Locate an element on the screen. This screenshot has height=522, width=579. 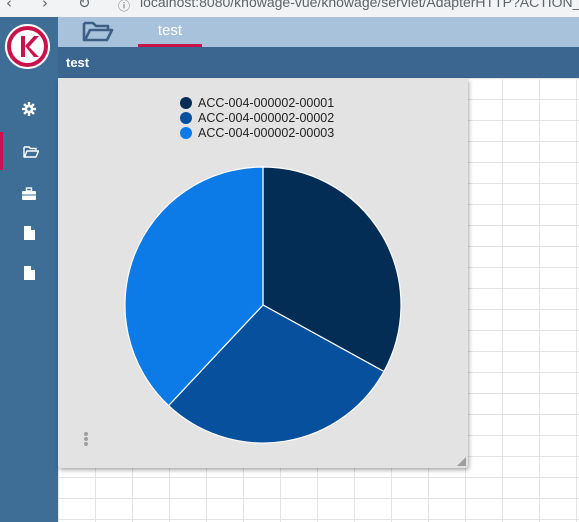
briefcase-icon is located at coordinates (29, 193).